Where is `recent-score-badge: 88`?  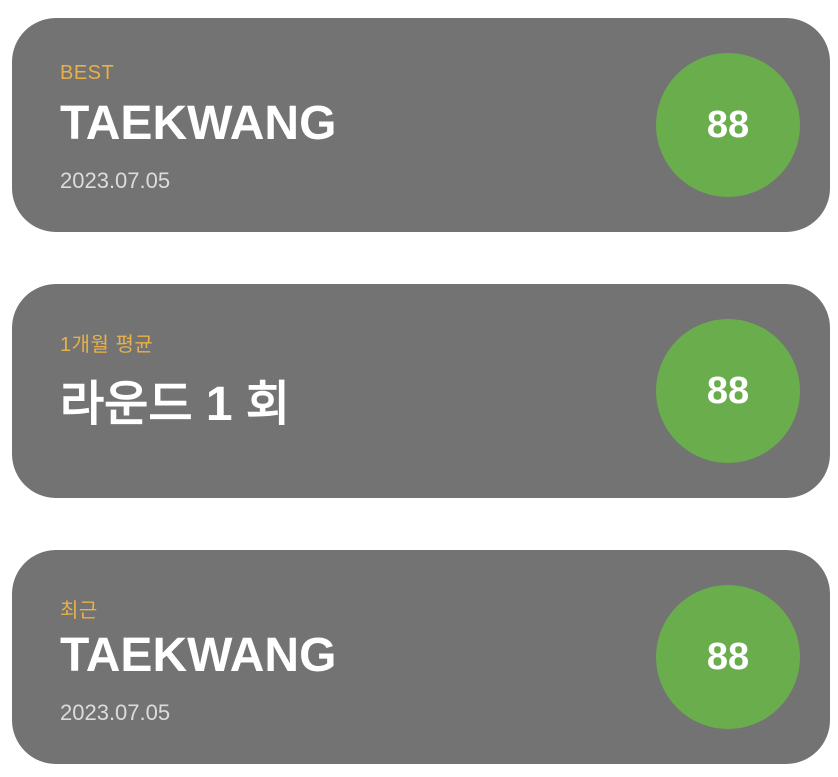 recent-score-badge: 88 is located at coordinates (728, 657).